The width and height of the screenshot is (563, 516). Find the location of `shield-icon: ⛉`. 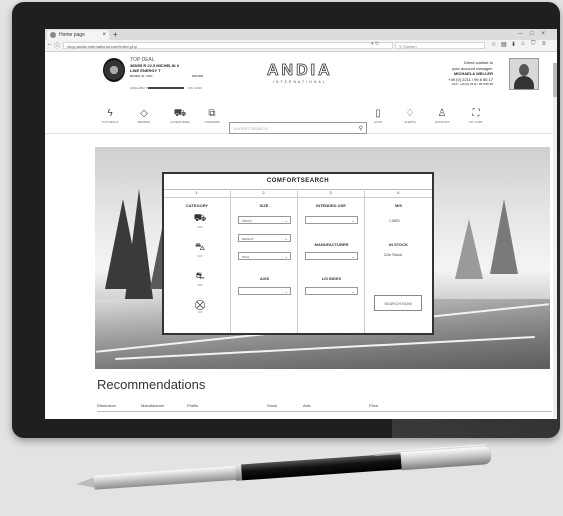

shield-icon: ⛉ is located at coordinates (533, 44).